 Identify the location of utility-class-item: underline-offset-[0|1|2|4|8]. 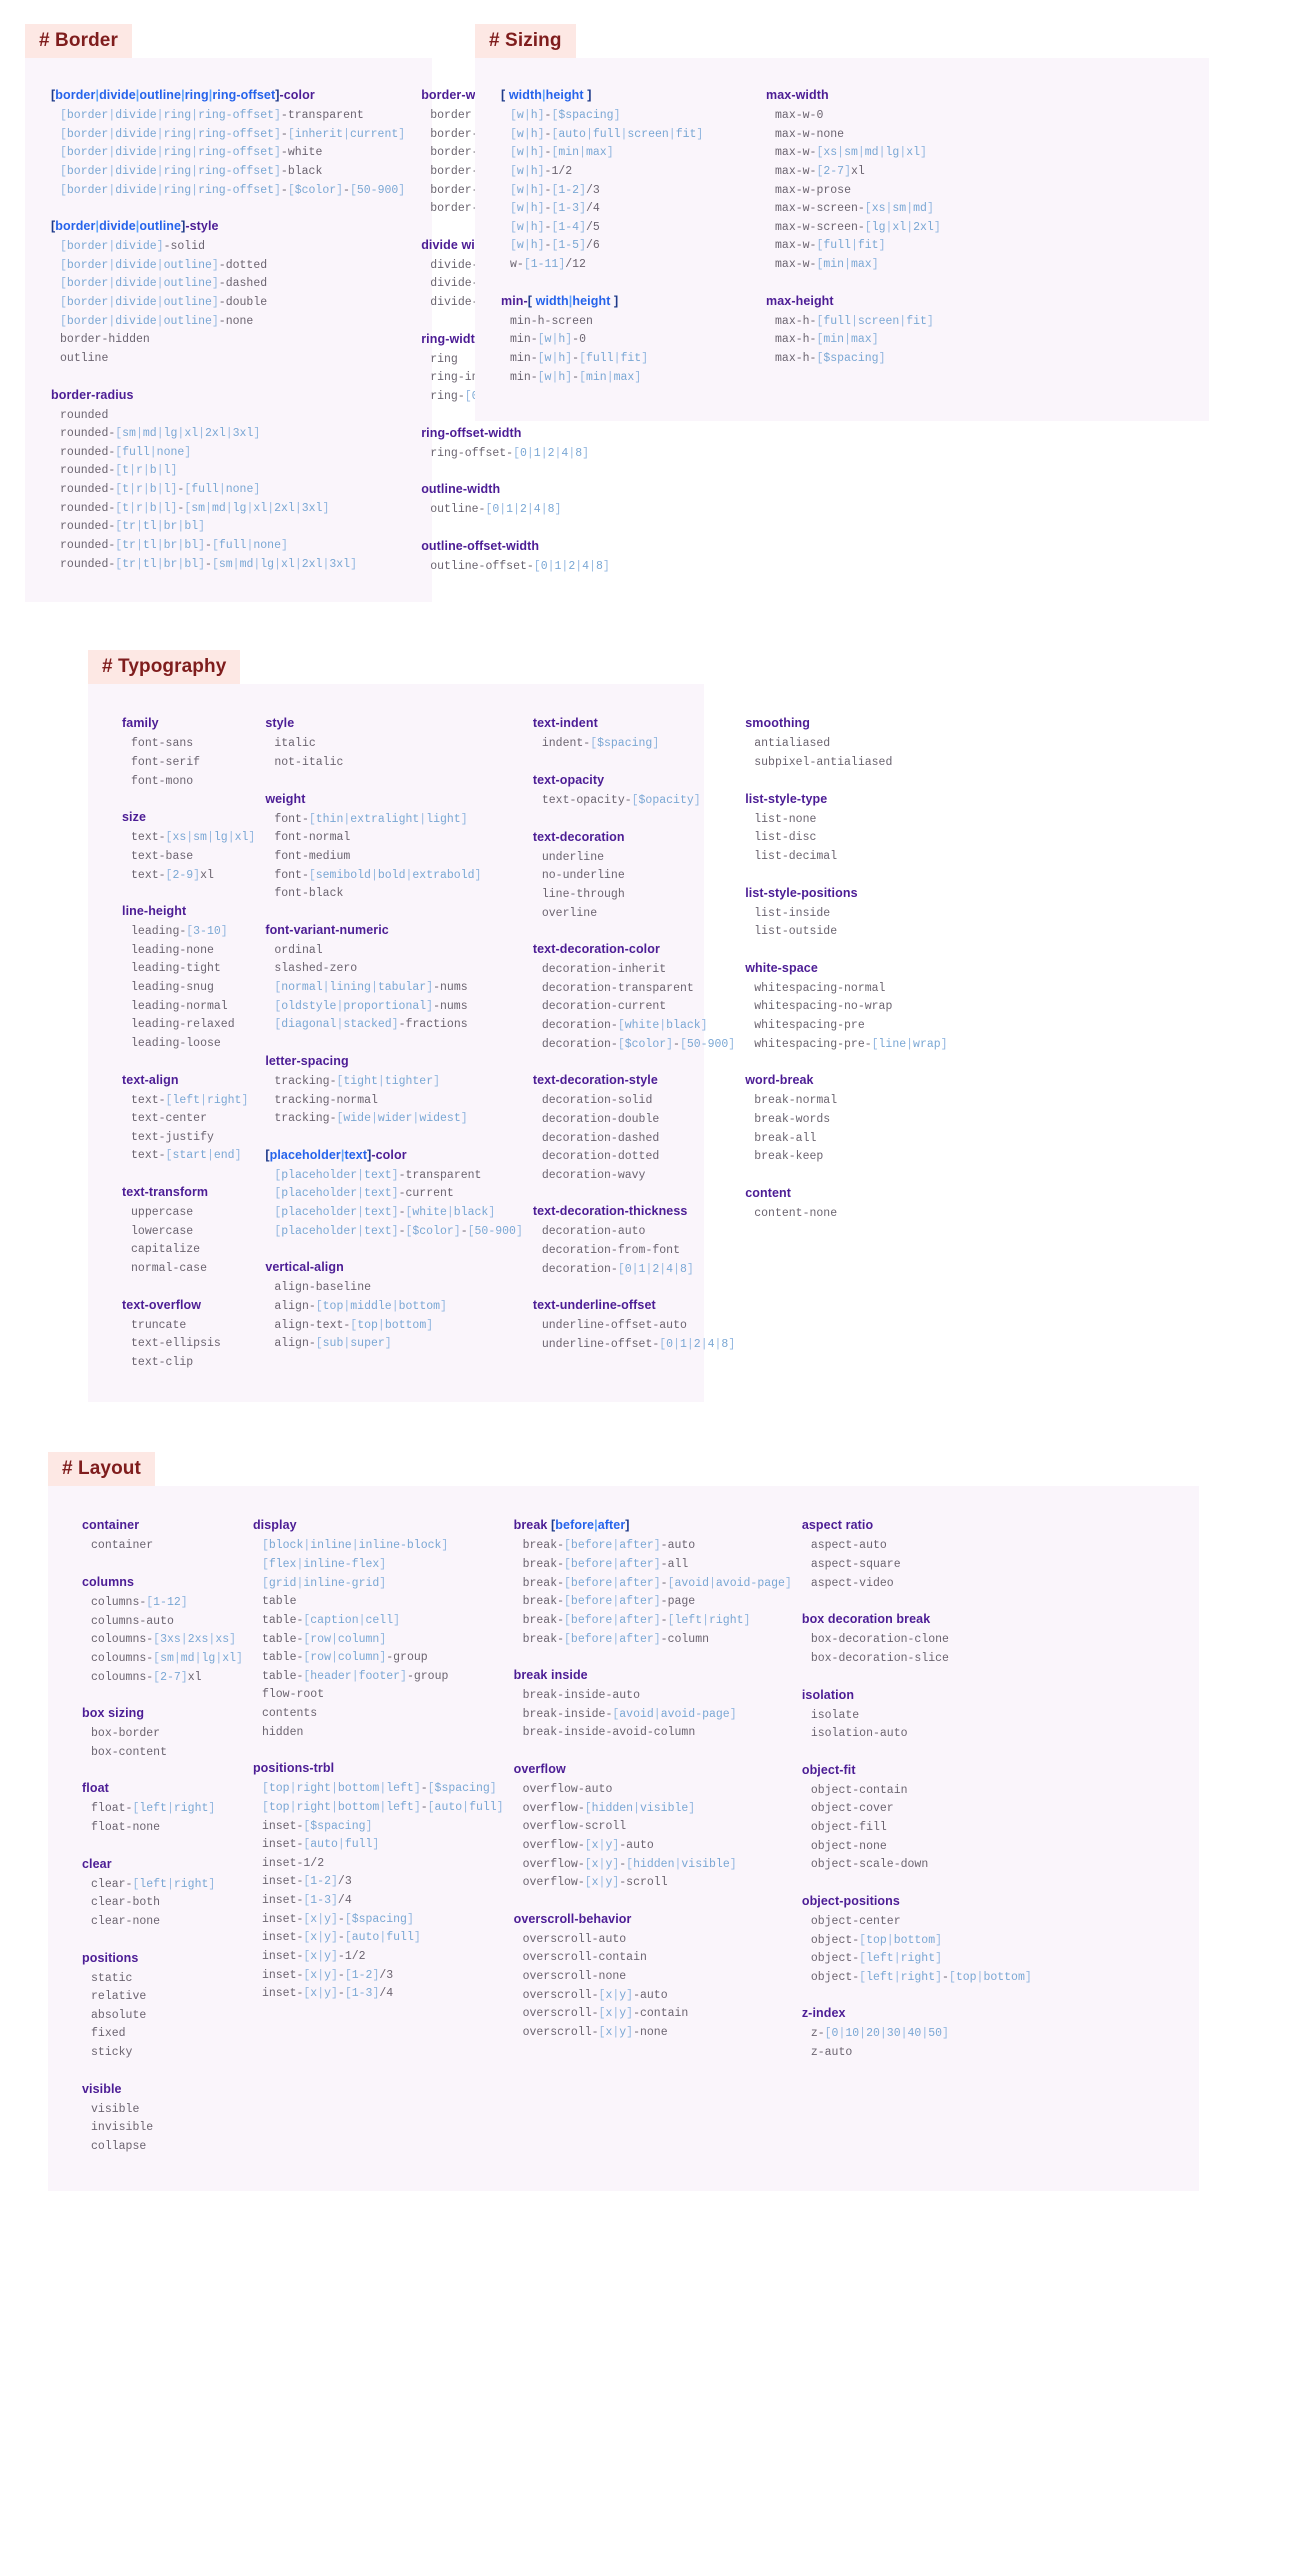
(634, 1345).